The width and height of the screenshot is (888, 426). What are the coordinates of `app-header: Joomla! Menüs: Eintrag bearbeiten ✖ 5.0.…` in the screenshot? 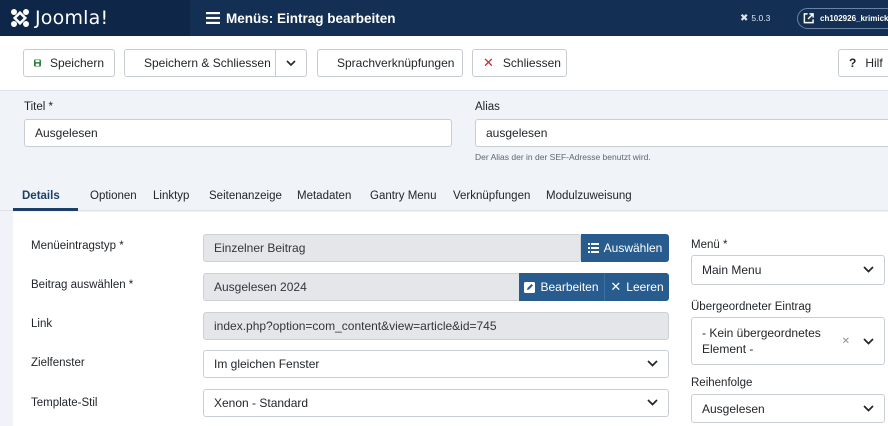 It's located at (444, 18).